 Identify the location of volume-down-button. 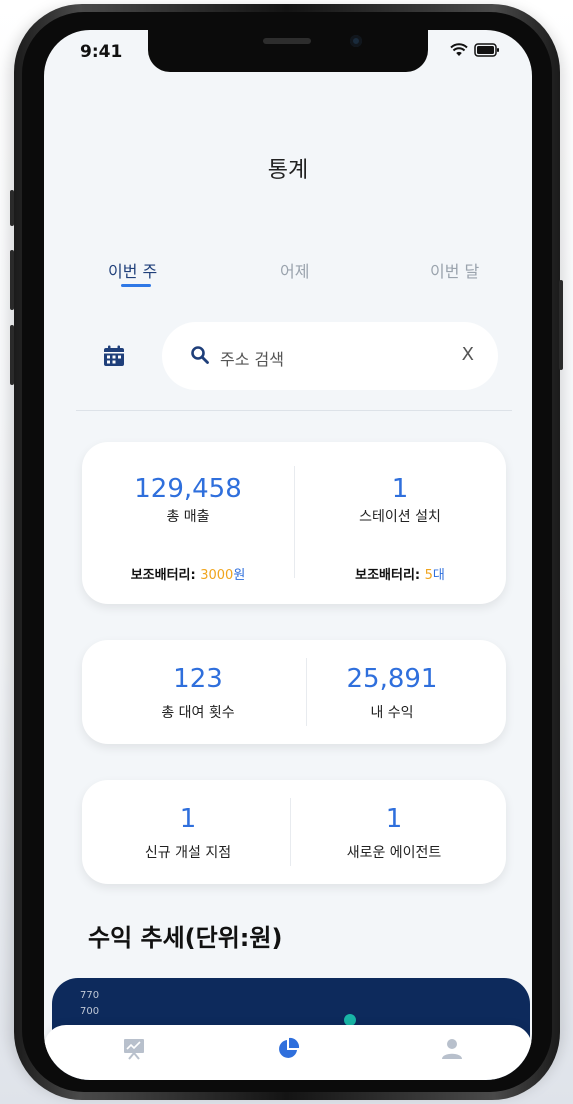
(12, 355).